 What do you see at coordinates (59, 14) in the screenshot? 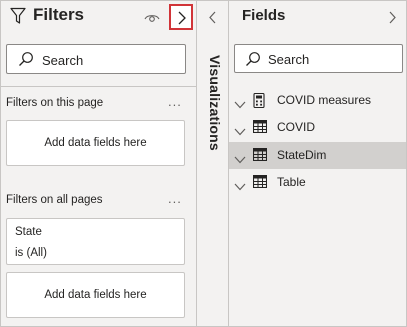
I see `filters-title: Filters` at bounding box center [59, 14].